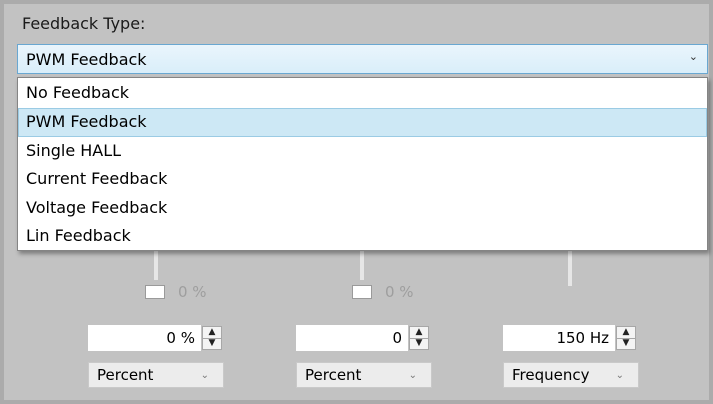 Image resolution: width=713 pixels, height=404 pixels. I want to click on channel-2-slider-track, so click(362, 265).